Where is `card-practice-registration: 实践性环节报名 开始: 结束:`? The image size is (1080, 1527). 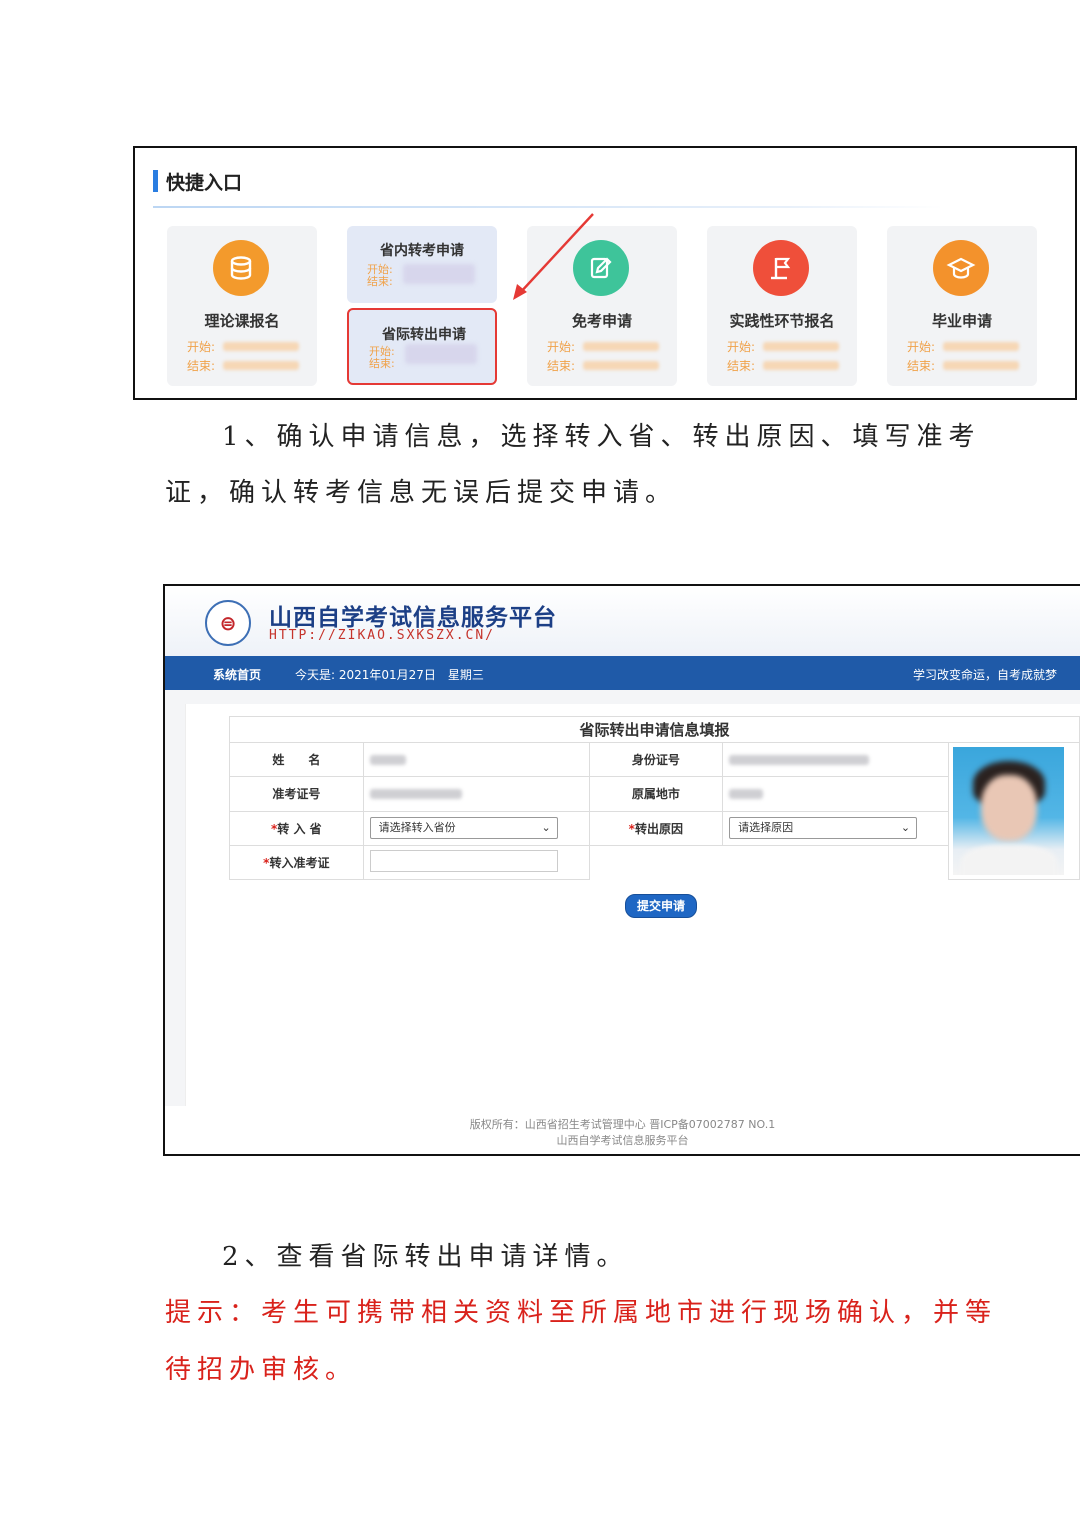
card-practice-registration: 实践性环节报名 开始: 结束: is located at coordinates (782, 306).